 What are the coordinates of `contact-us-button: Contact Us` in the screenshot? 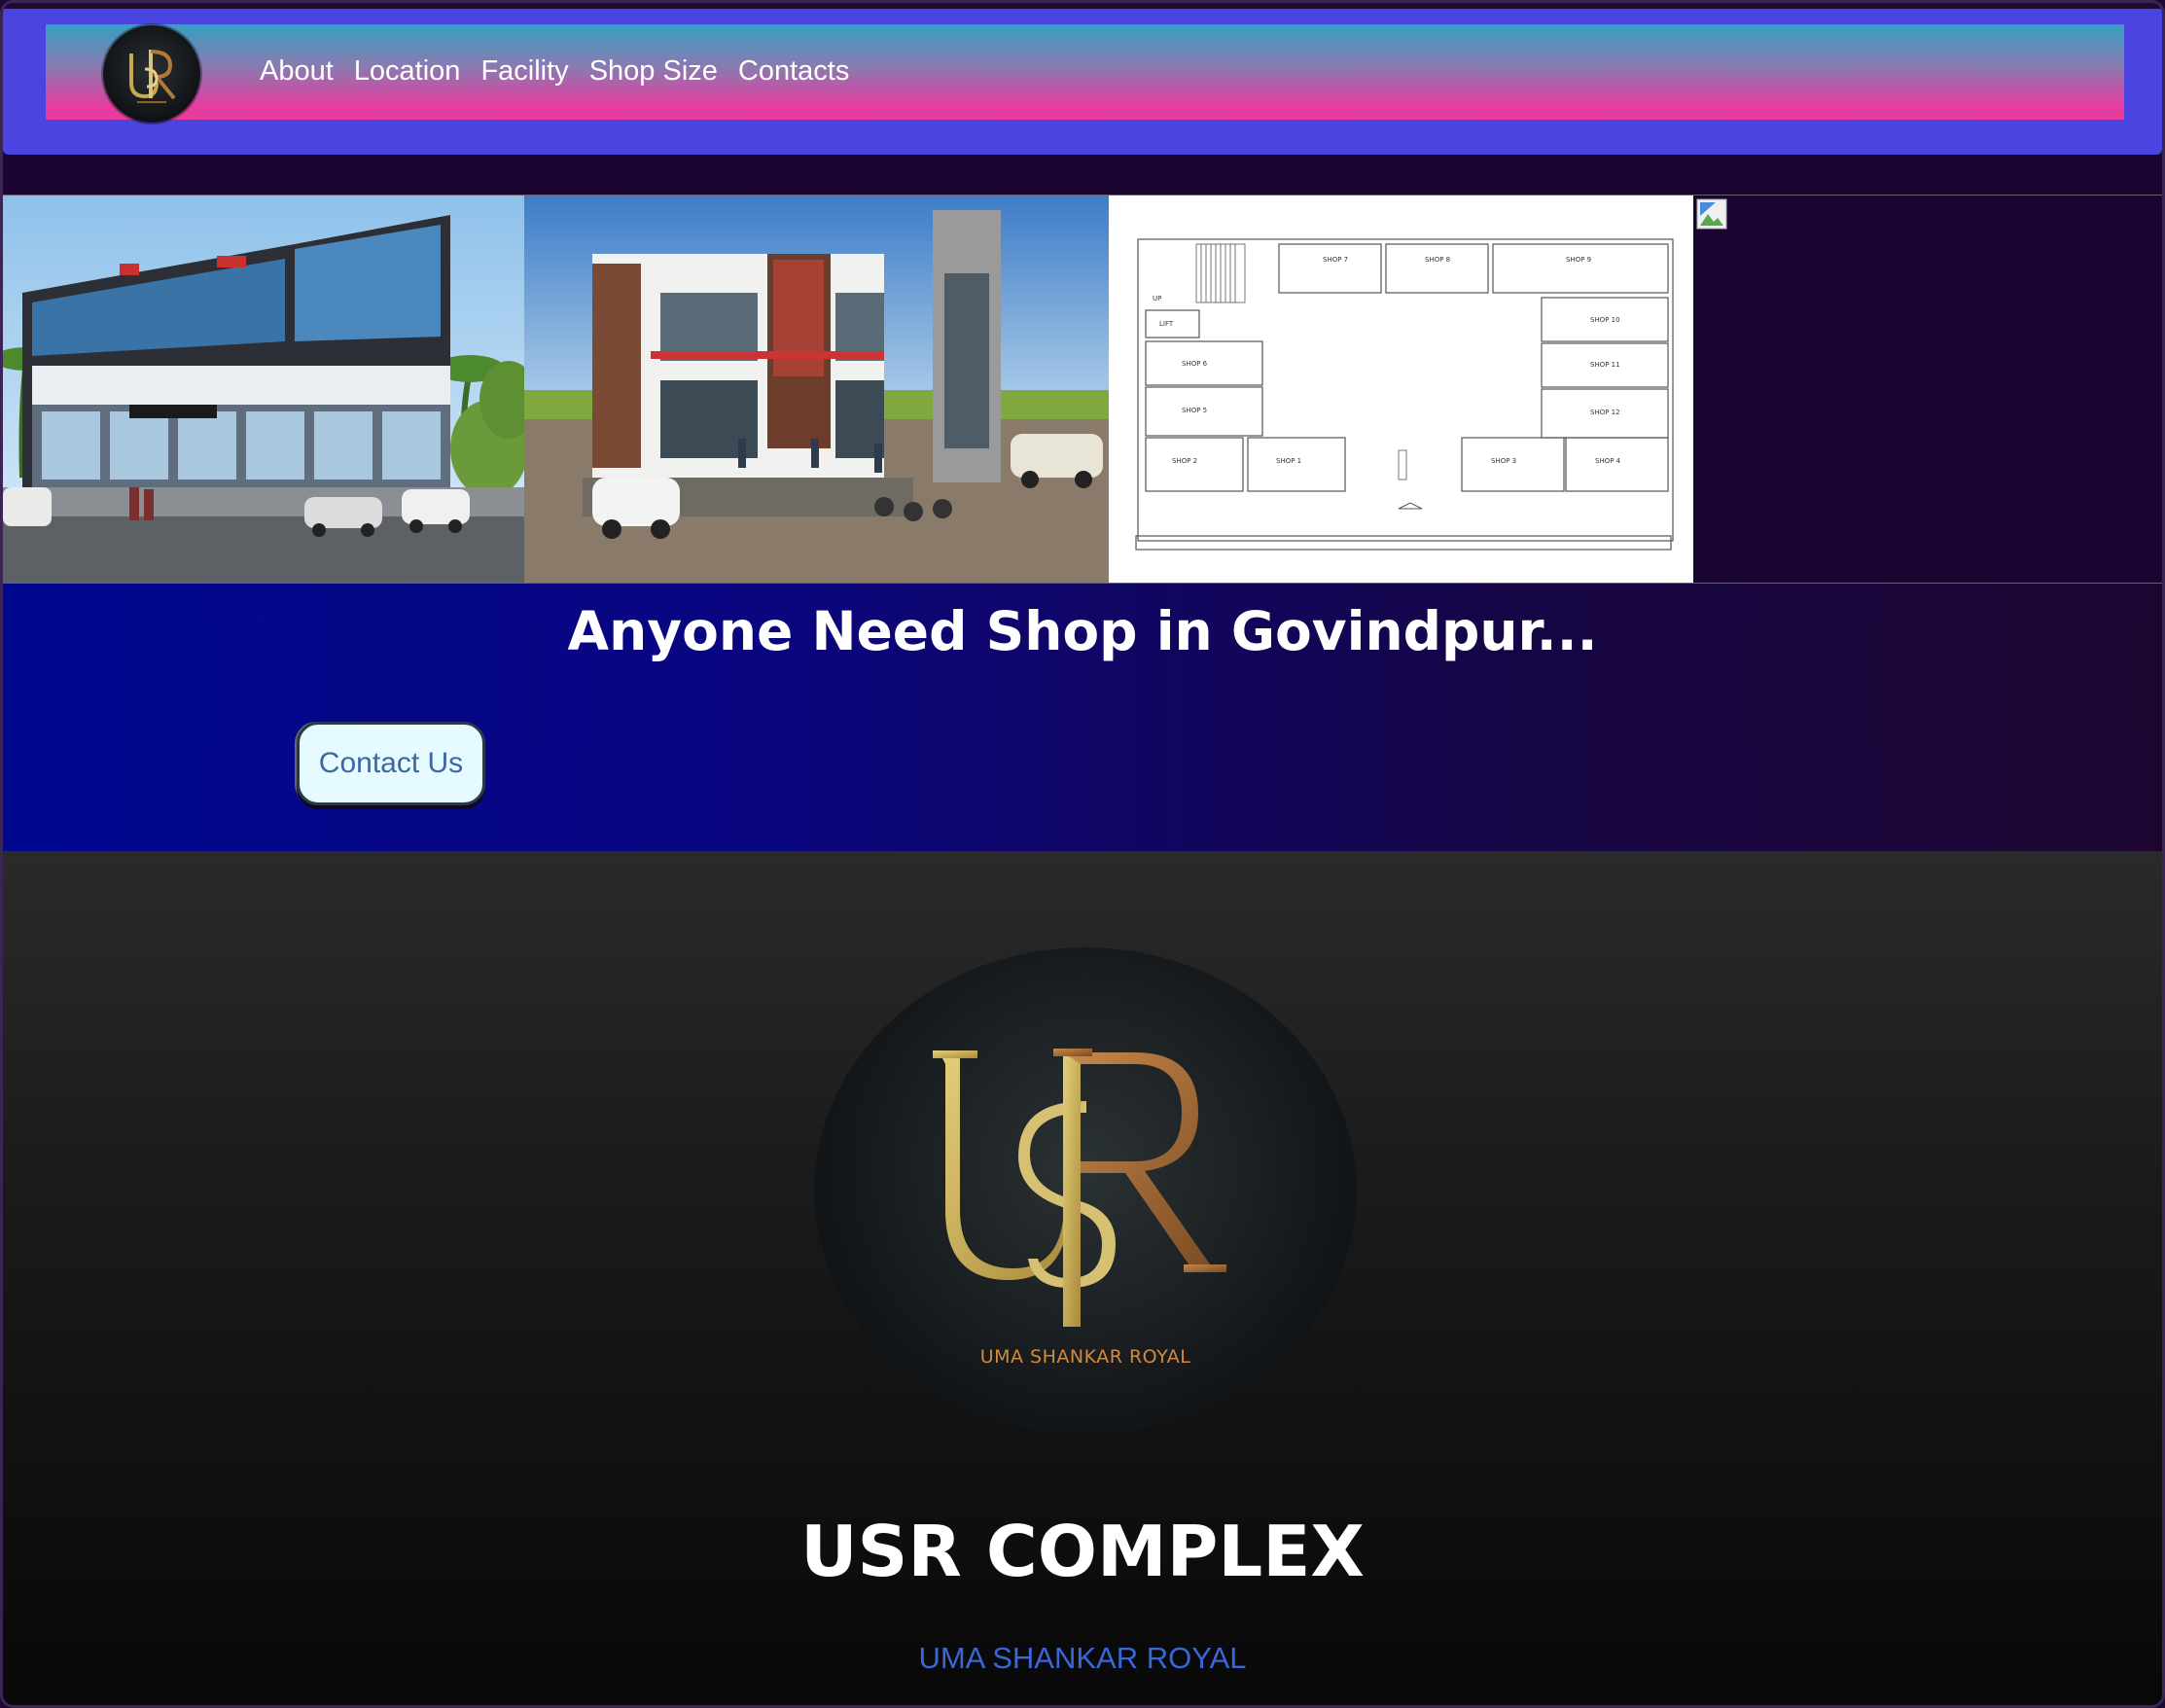 It's located at (391, 763).